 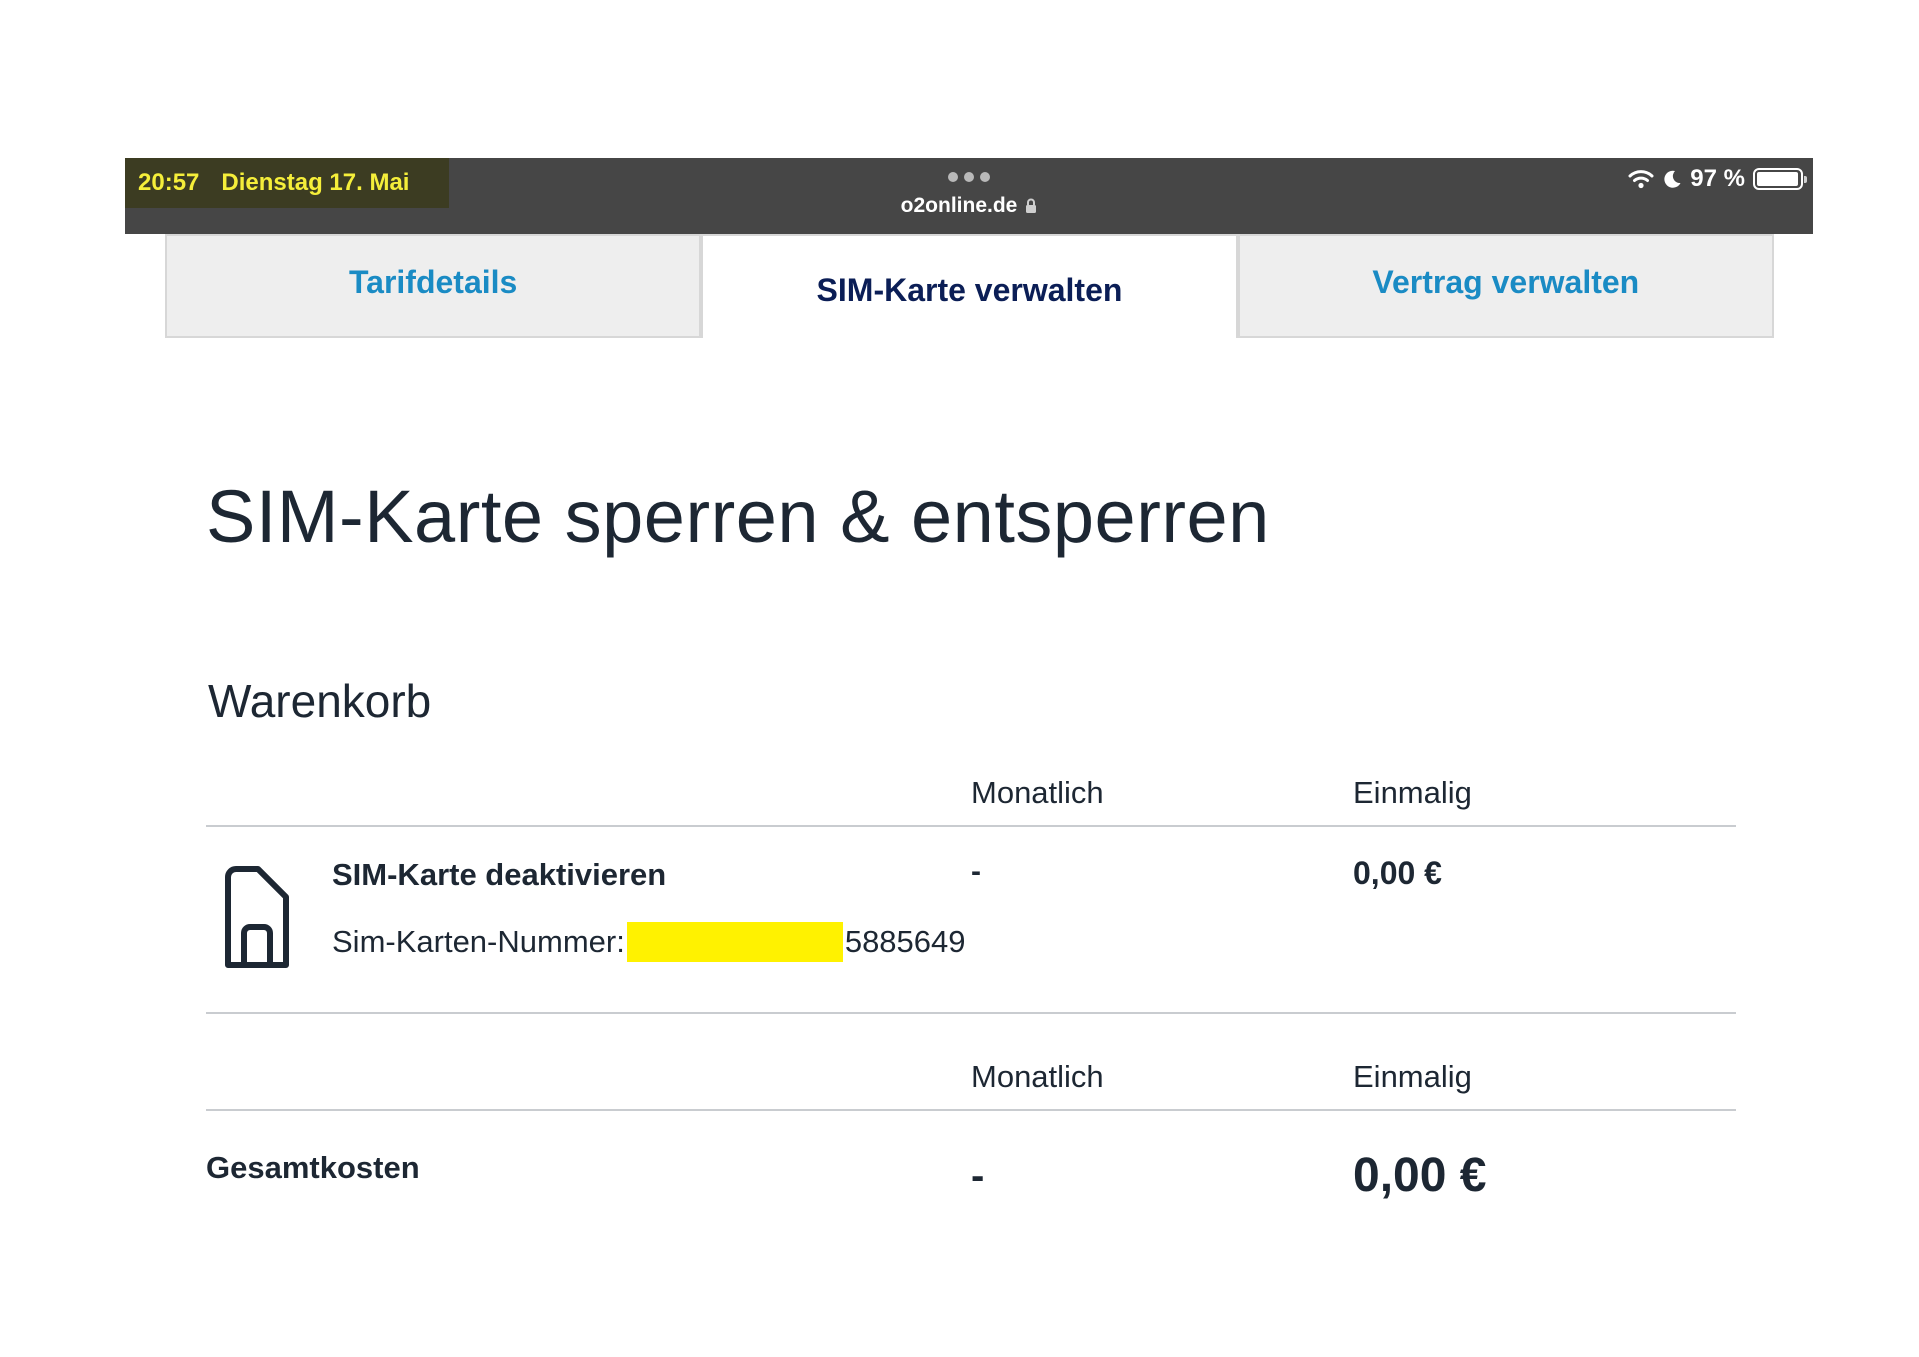 I want to click on total-column-header-once: Einmalig, so click(x=1412, y=1076).